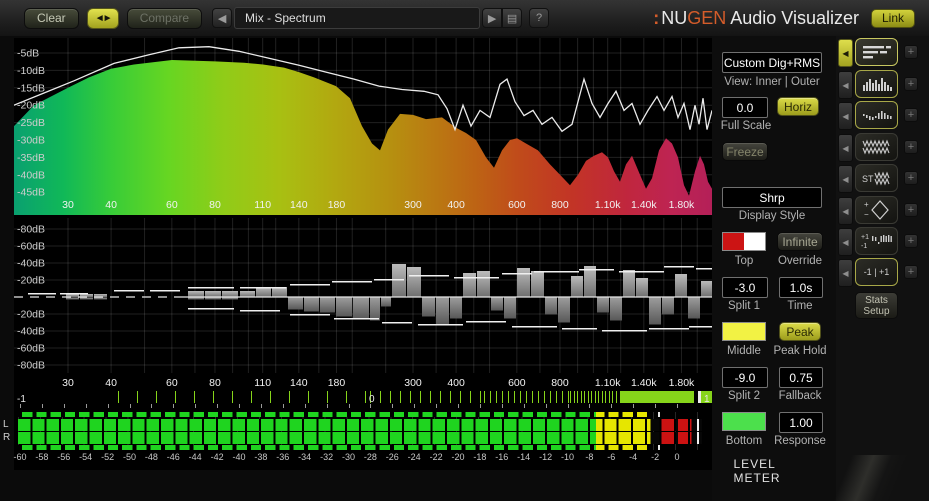  I want to click on view-mode-label: View: Inner | Outer, so click(771, 82).